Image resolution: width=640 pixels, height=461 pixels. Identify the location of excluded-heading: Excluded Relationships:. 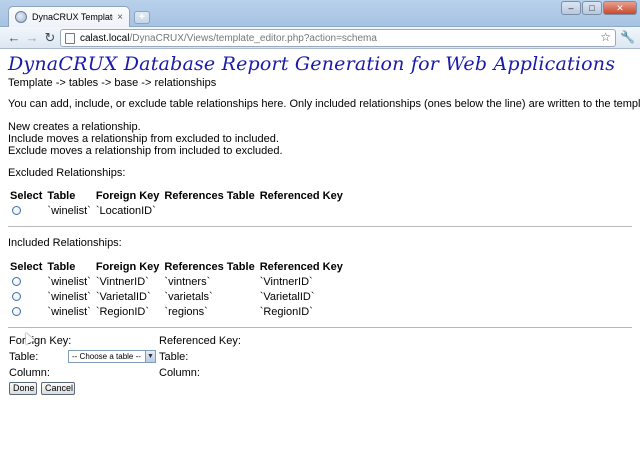
(67, 173).